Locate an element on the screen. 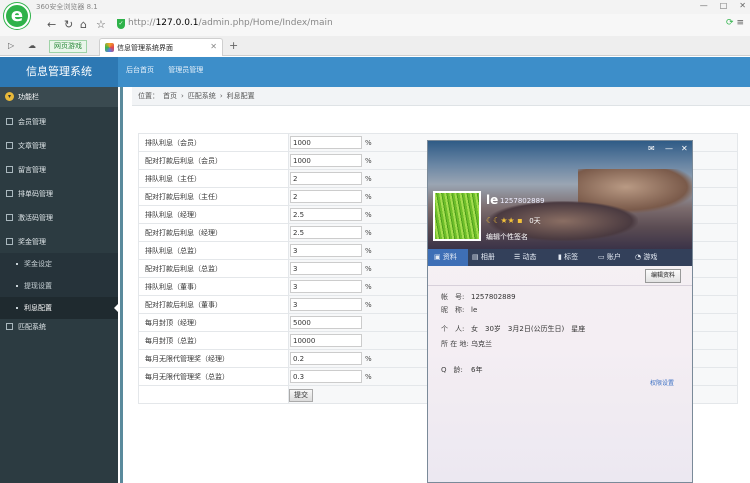 The image size is (750, 483). sidebar-item-queue-codes: 排单码管理 is located at coordinates (59, 194).